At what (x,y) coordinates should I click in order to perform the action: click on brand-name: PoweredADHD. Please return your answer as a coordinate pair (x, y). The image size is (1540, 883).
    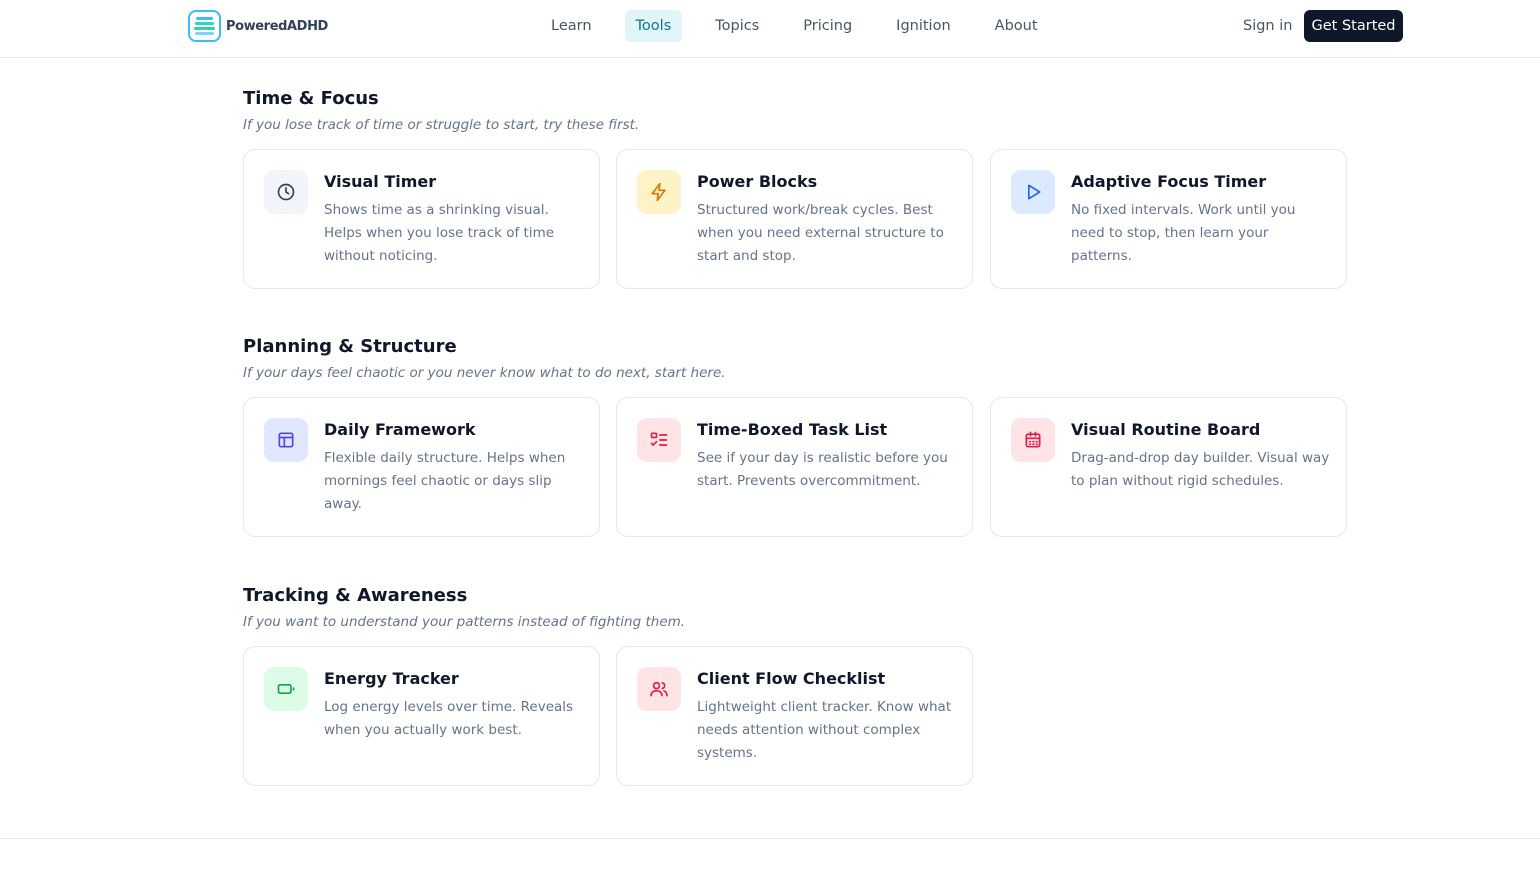
    Looking at the image, I should click on (277, 26).